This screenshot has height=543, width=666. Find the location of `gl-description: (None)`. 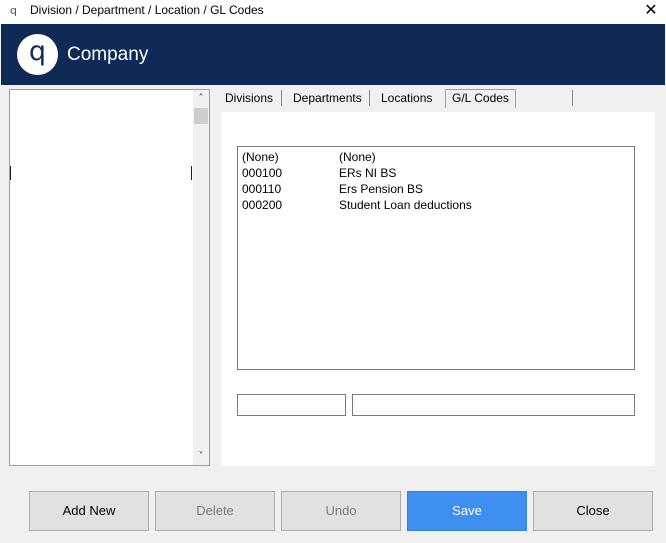

gl-description: (None) is located at coordinates (357, 157).